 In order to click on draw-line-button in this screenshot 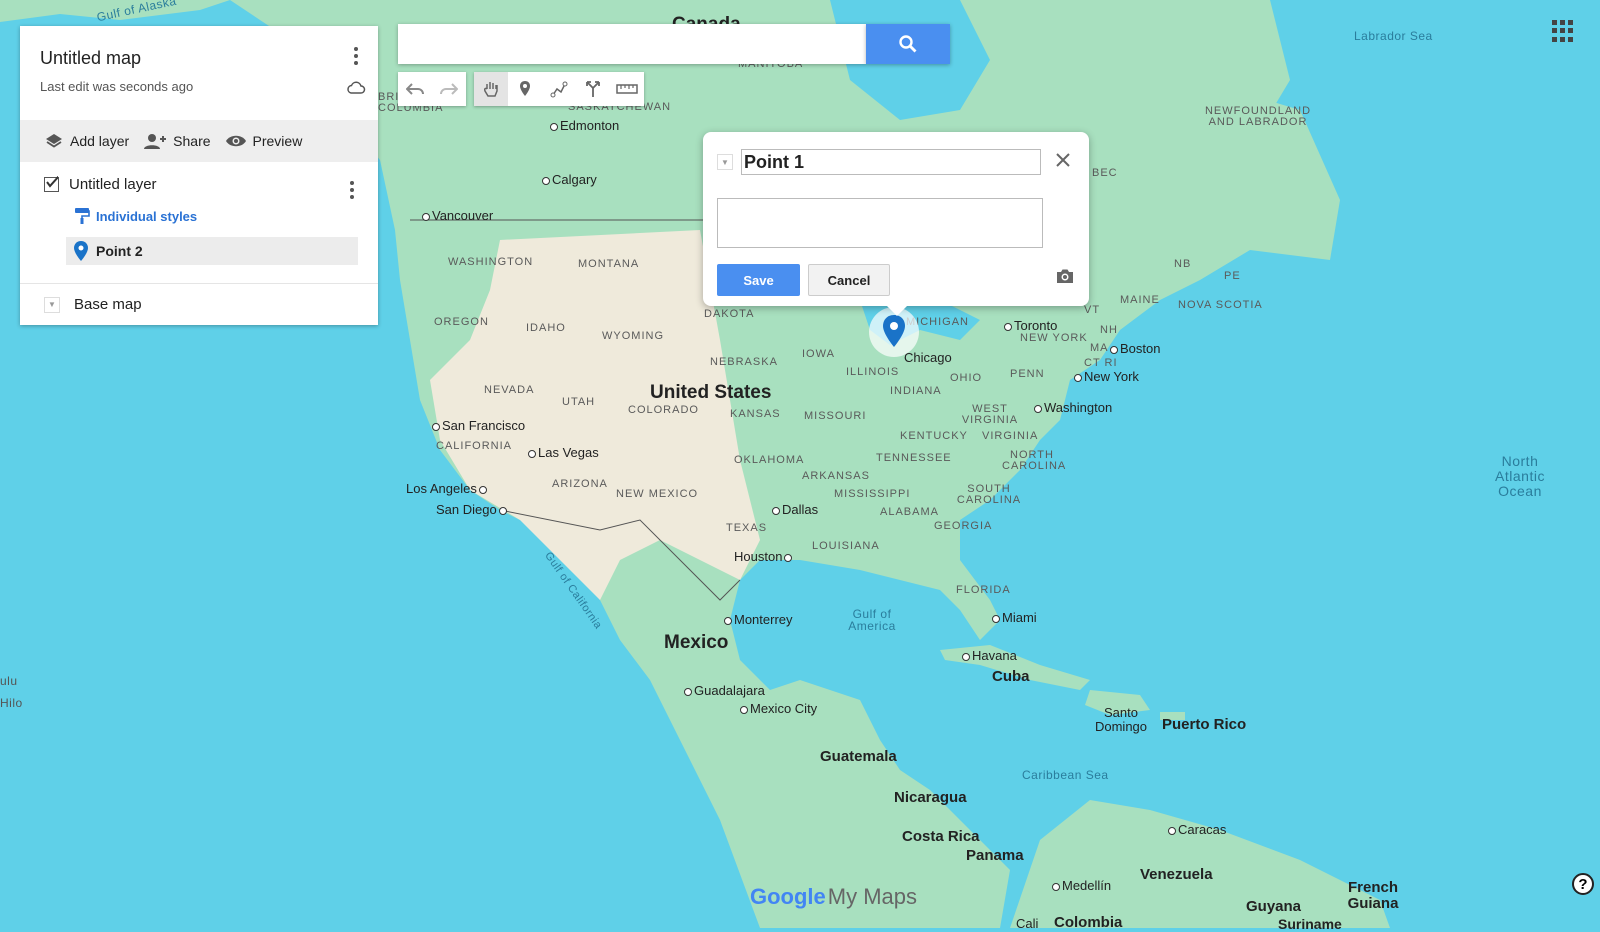, I will do `click(559, 89)`.